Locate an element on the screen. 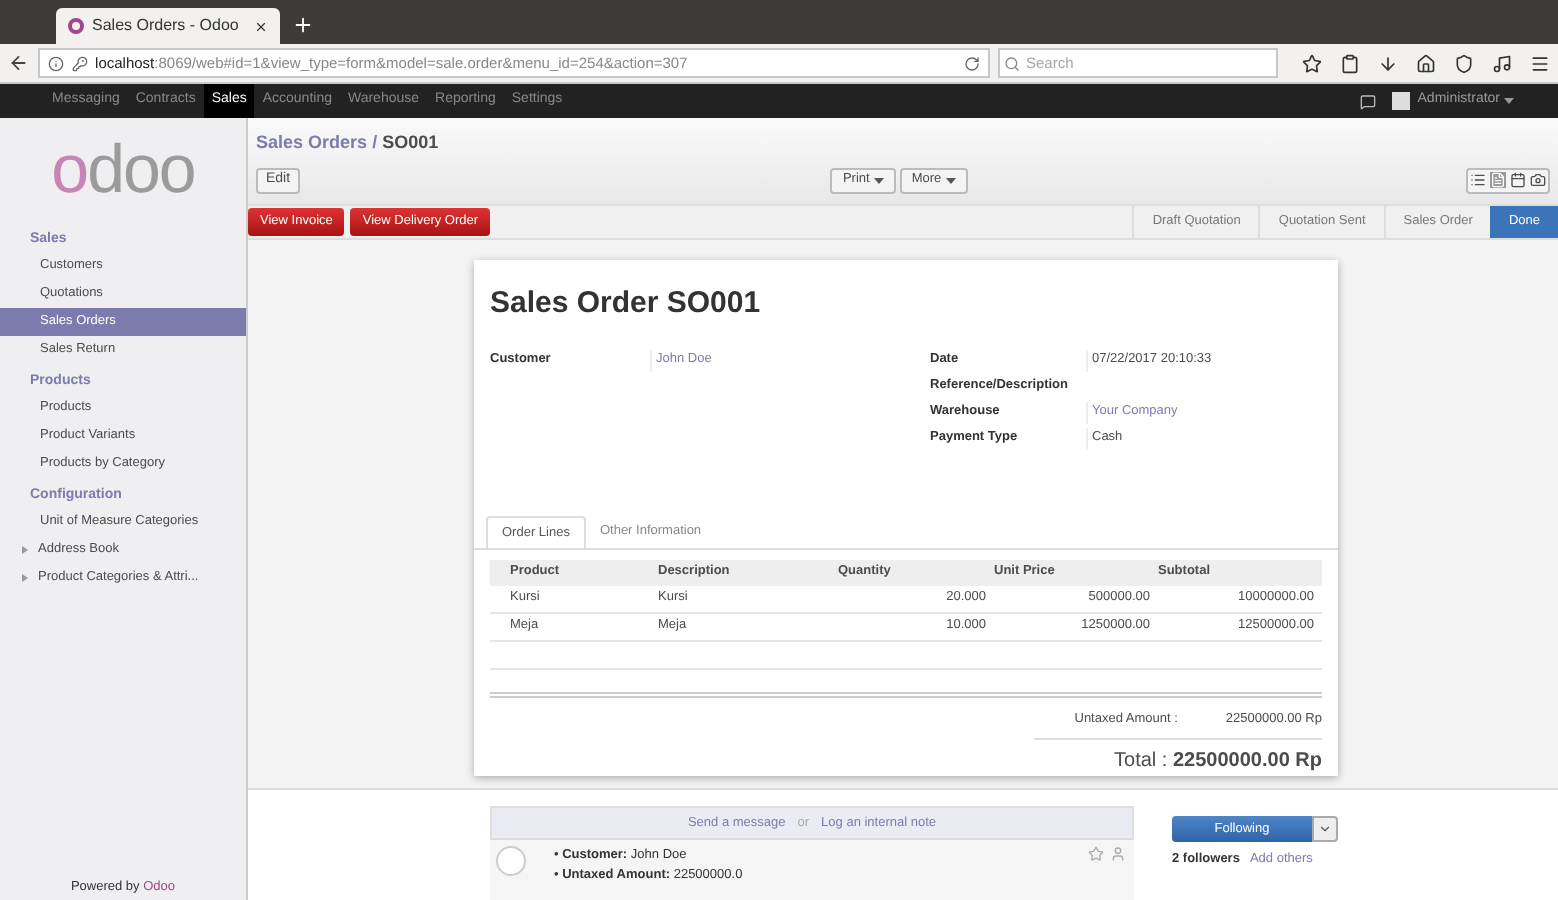 Image resolution: width=1558 pixels, height=900 pixels. breadcrumb-link: Sales Orders is located at coordinates (312, 142).